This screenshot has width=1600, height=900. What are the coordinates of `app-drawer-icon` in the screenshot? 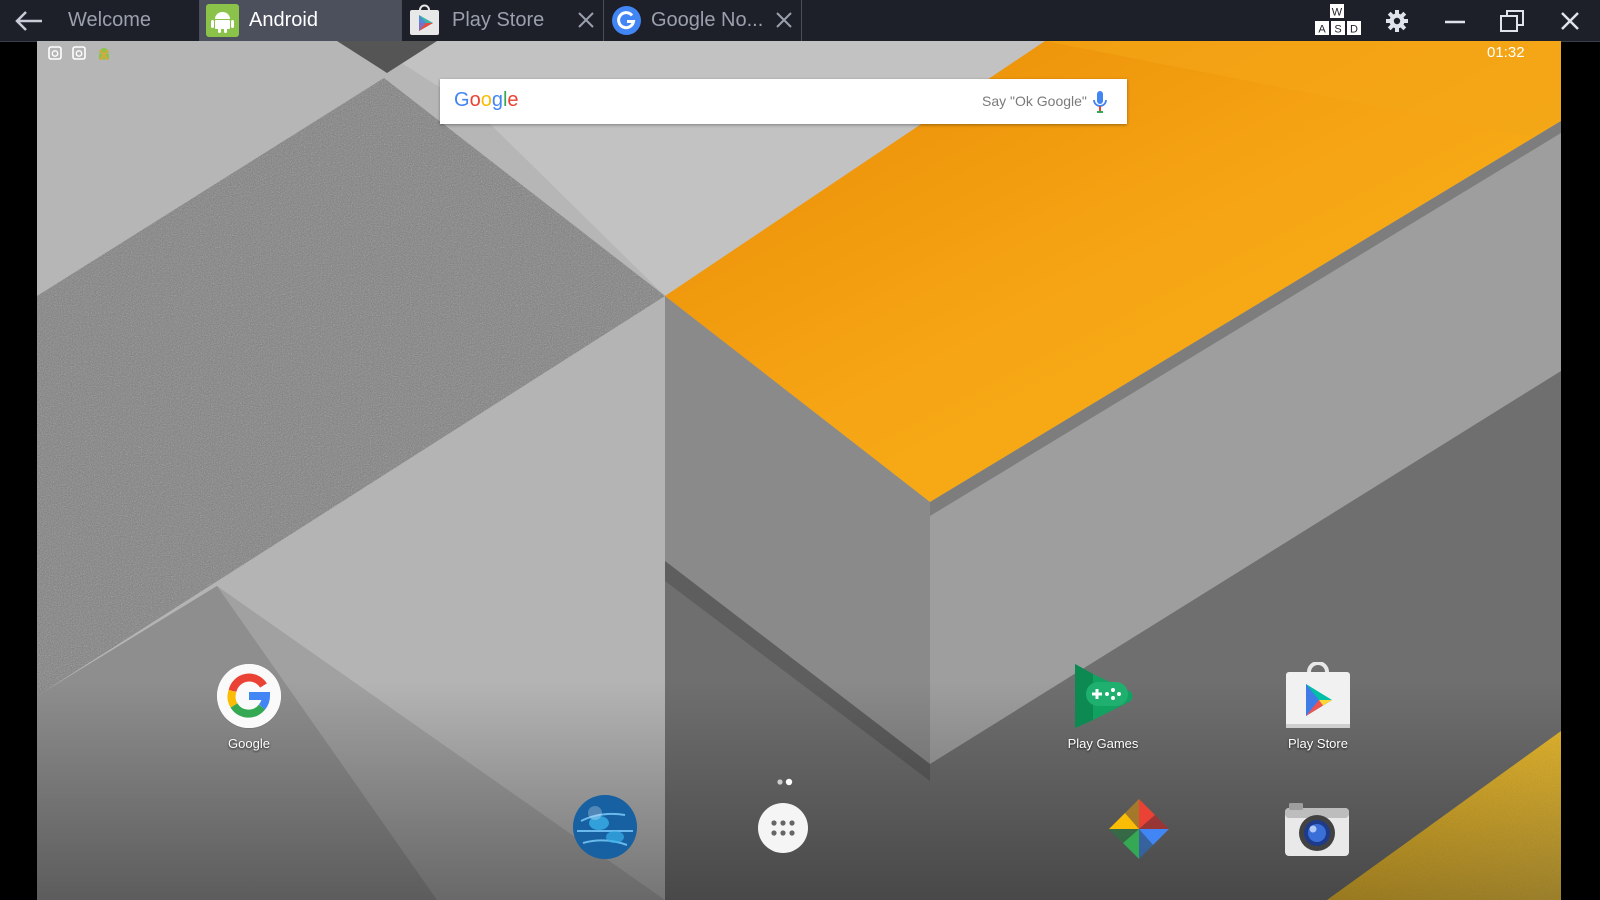 It's located at (783, 828).